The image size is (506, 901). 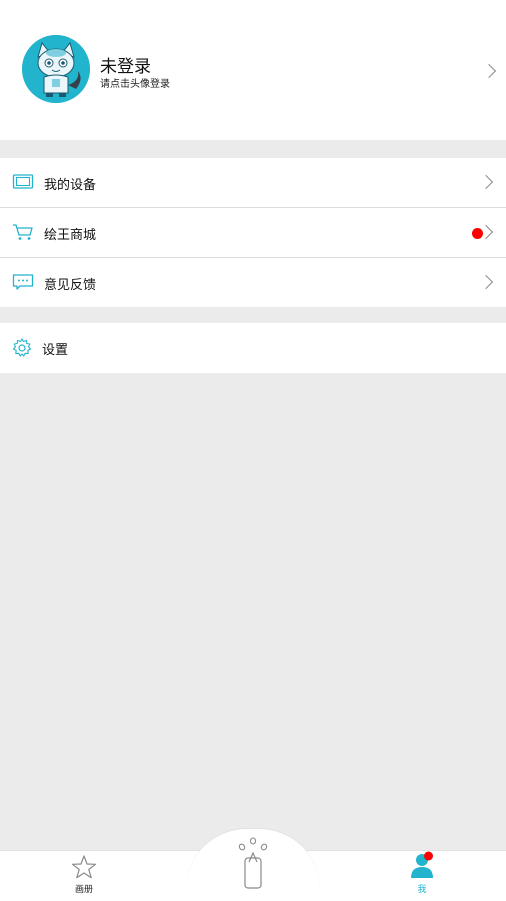 I want to click on pen-device-icon, so click(x=253, y=863).